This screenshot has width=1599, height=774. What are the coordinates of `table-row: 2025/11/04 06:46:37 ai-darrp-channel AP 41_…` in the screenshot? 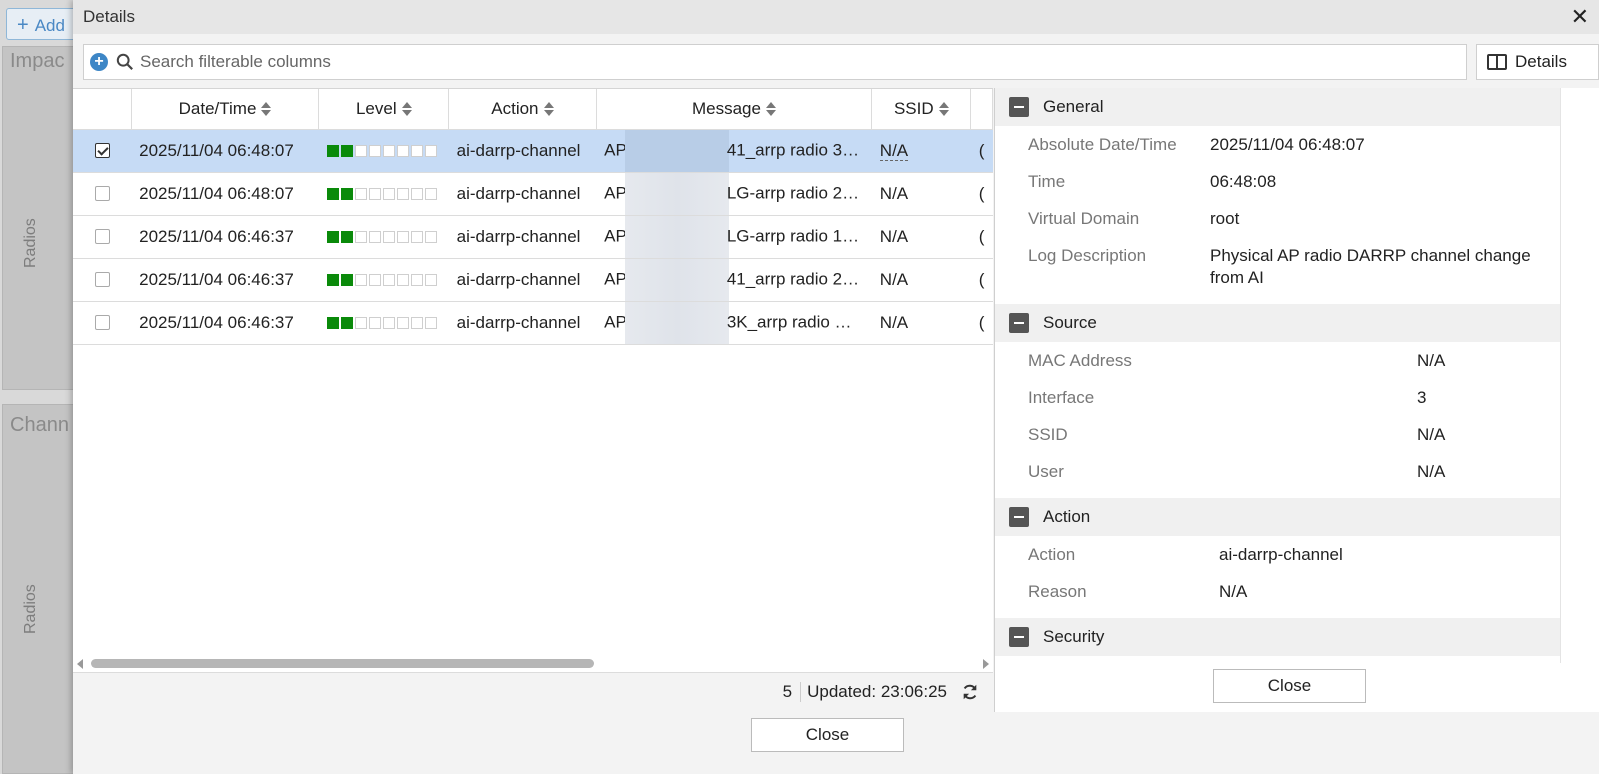 It's located at (533, 280).